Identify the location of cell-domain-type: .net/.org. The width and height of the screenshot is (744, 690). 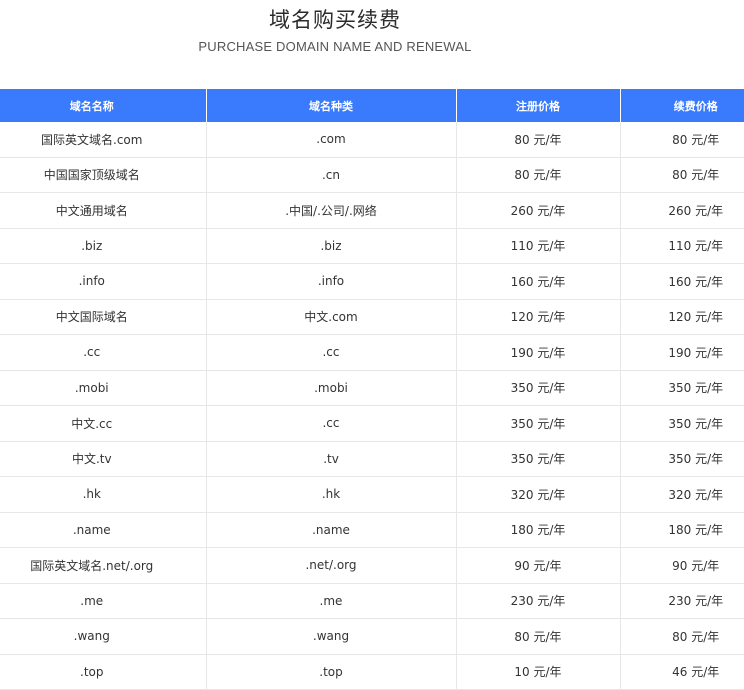
(331, 565).